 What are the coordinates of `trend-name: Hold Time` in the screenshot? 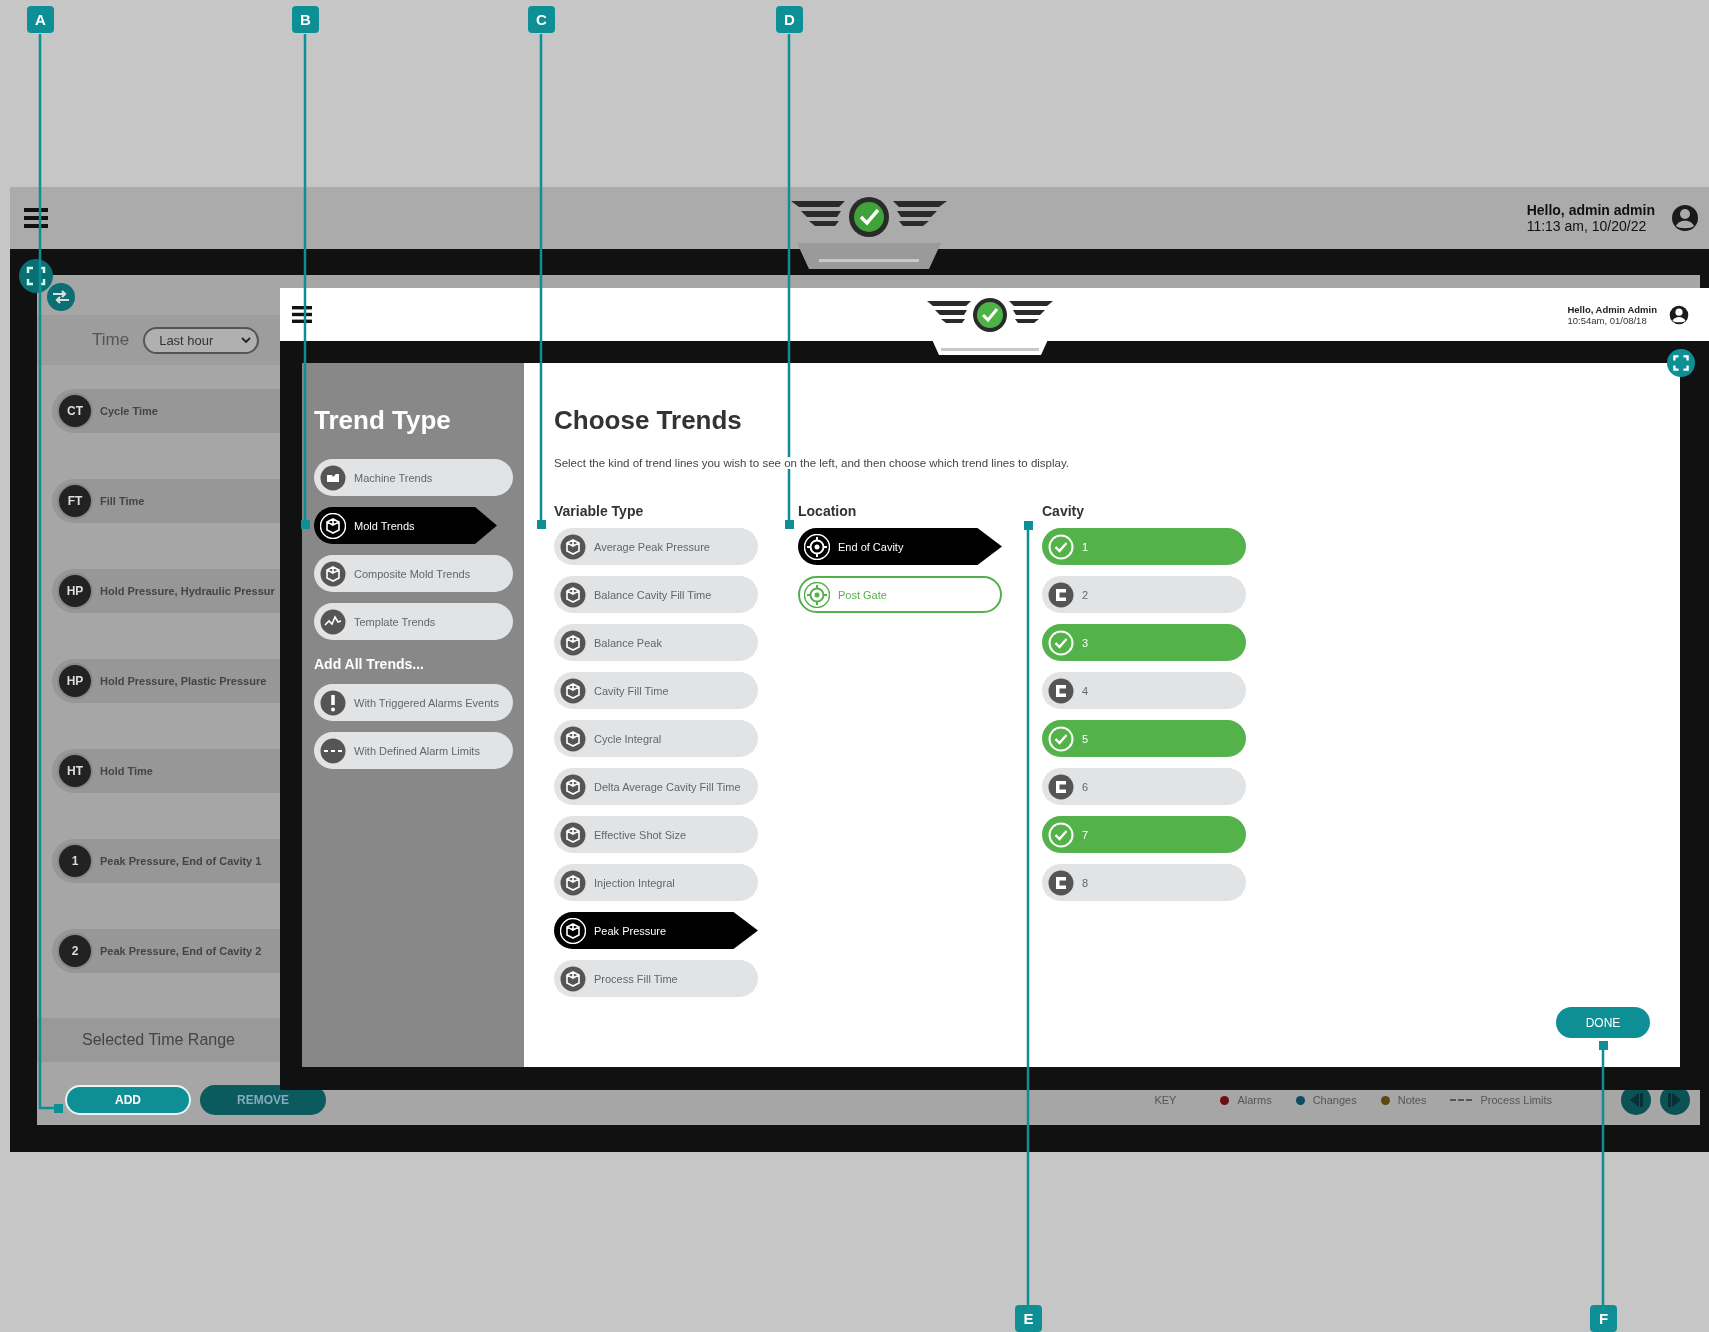 It's located at (126, 771).